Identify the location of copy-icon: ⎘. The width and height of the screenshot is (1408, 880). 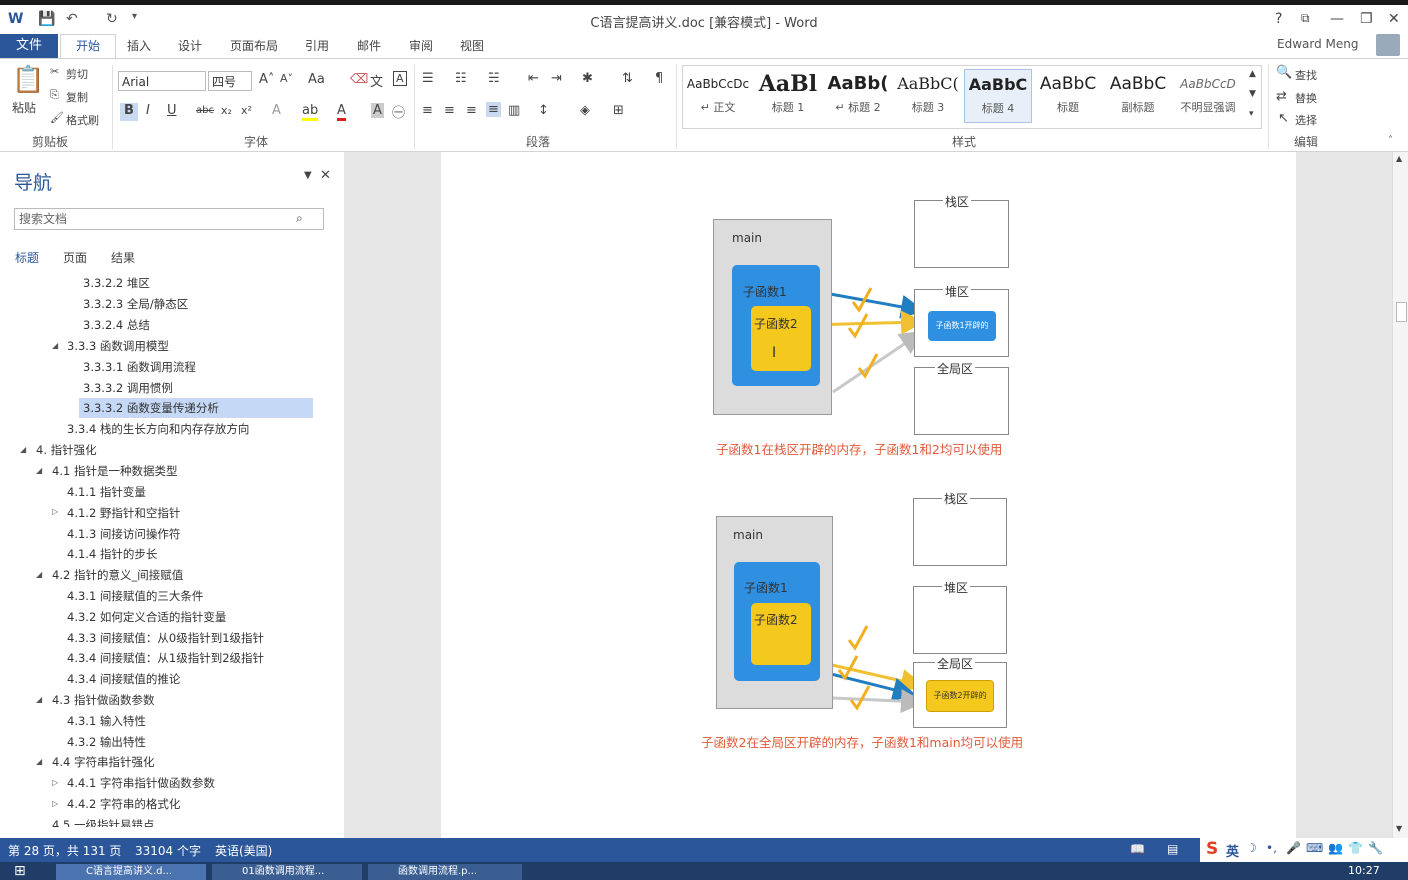
(54, 95).